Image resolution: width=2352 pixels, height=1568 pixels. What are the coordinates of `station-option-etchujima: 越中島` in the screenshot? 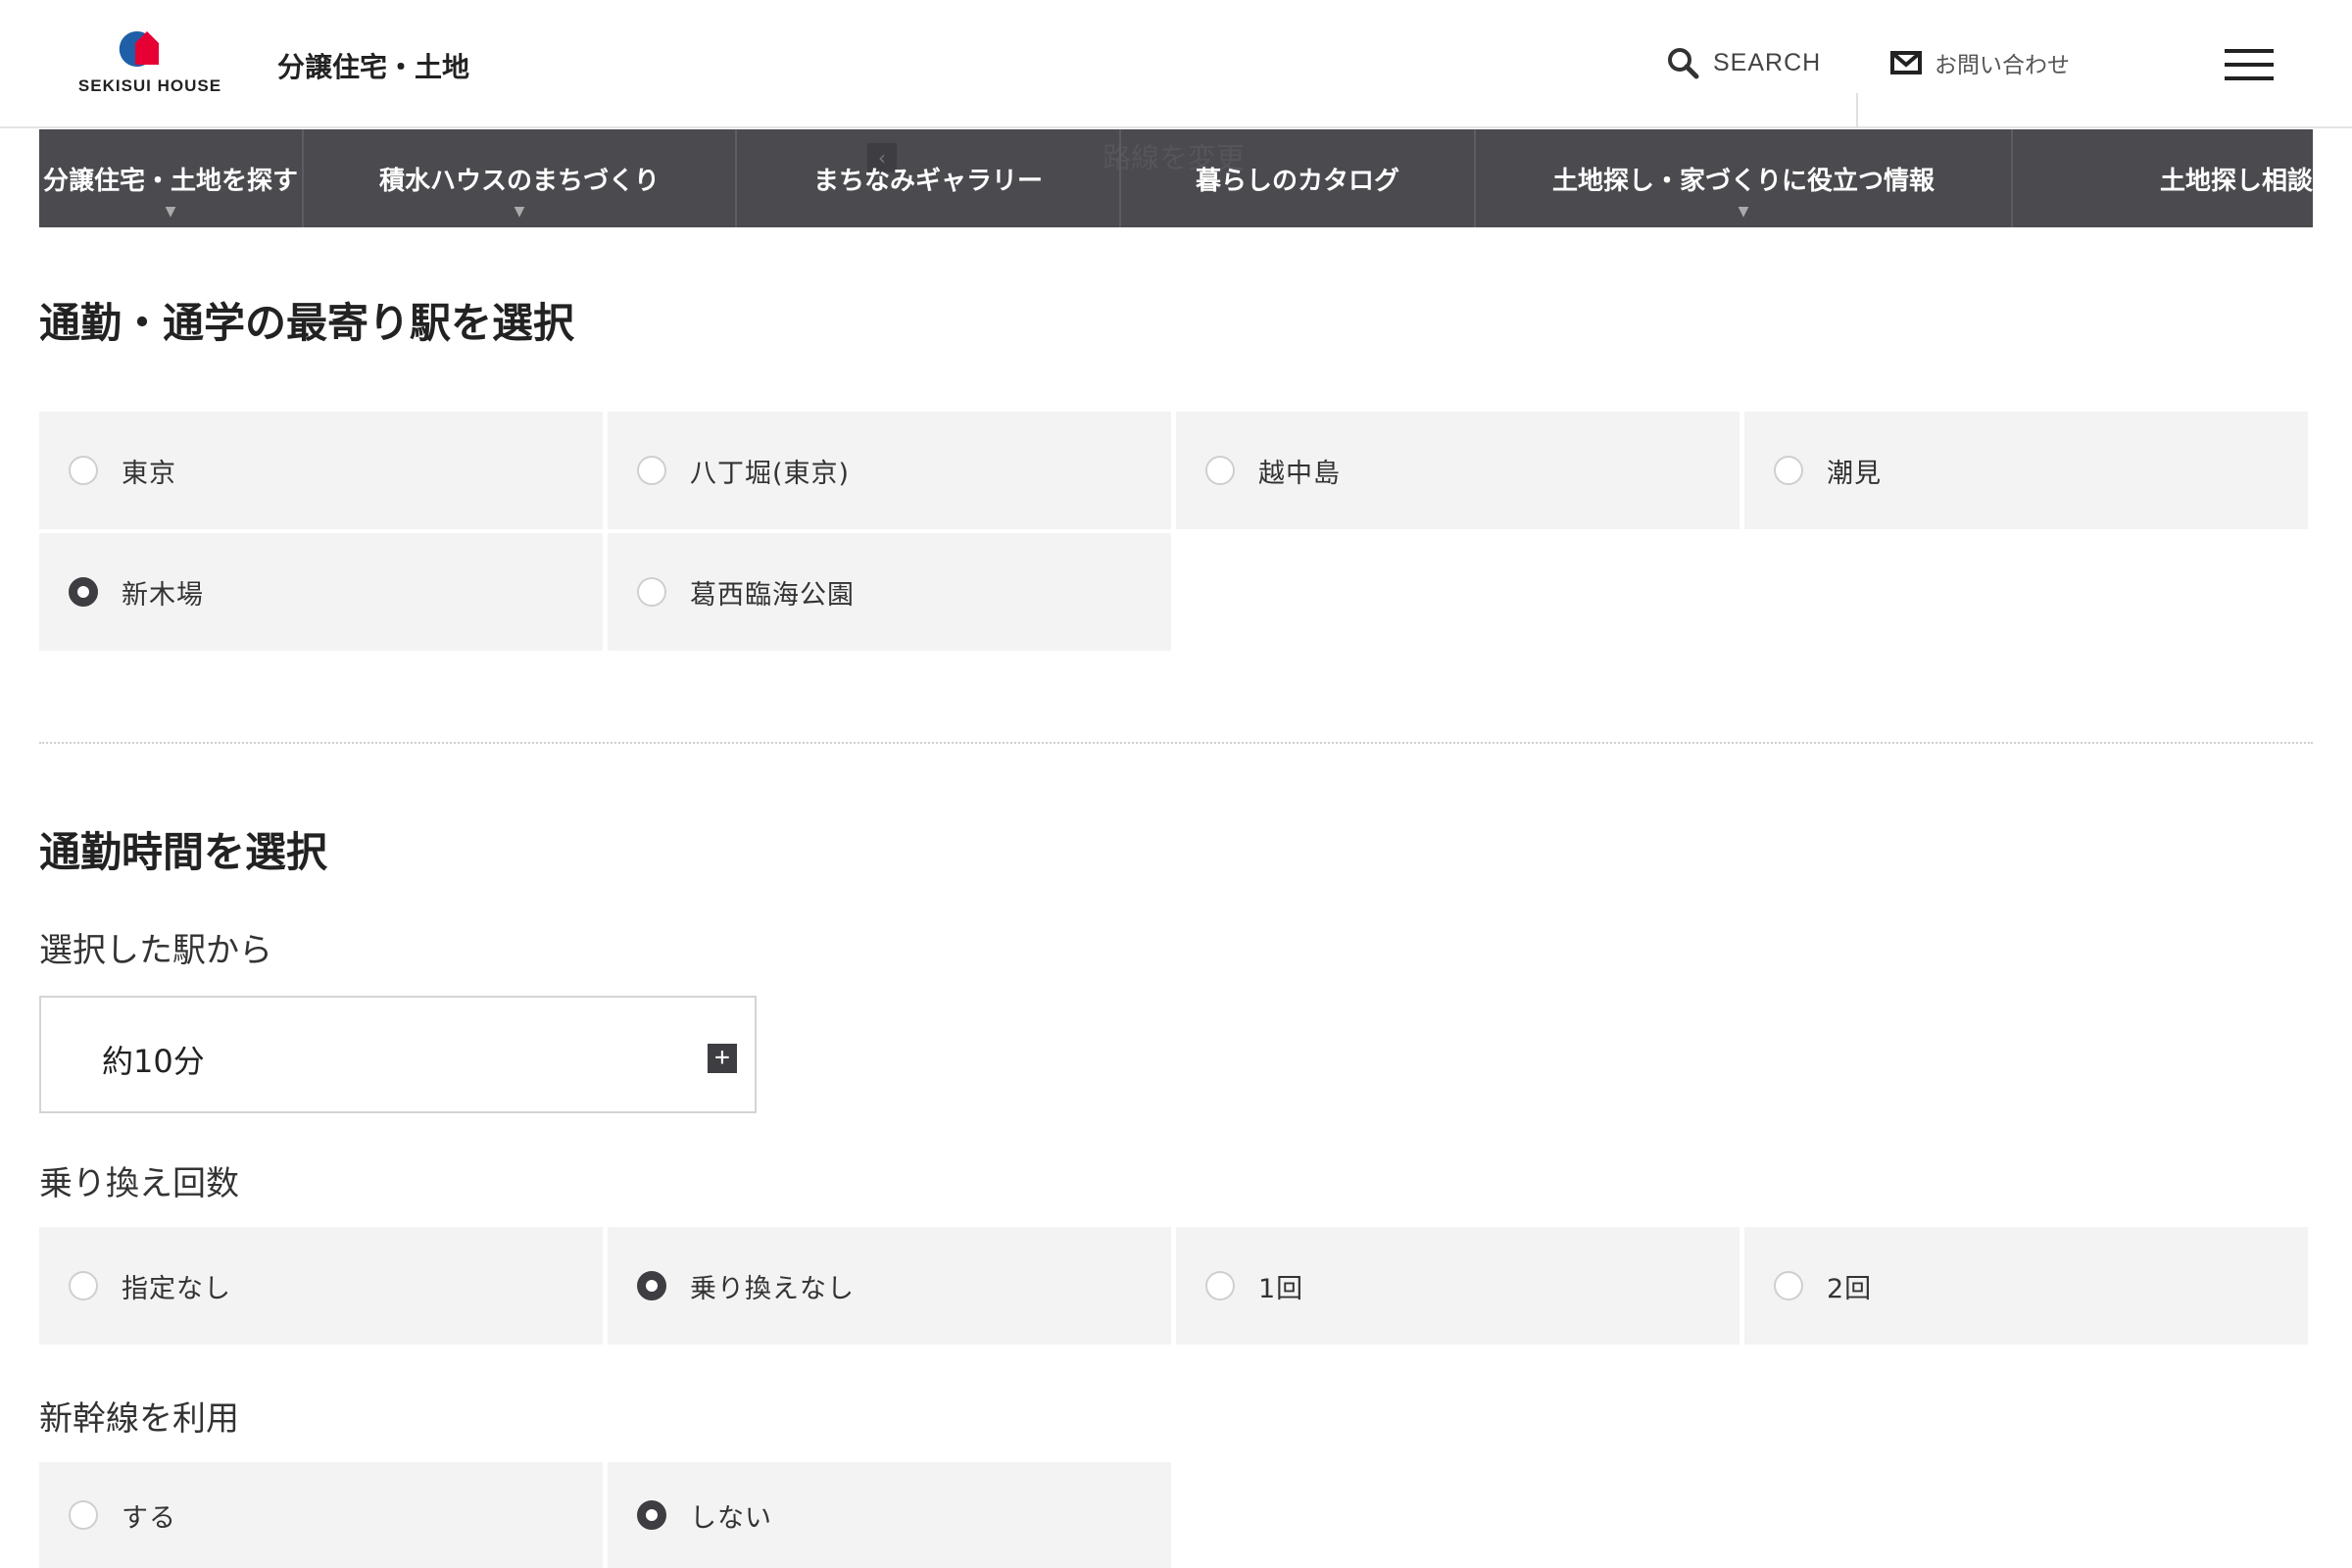 It's located at (1458, 470).